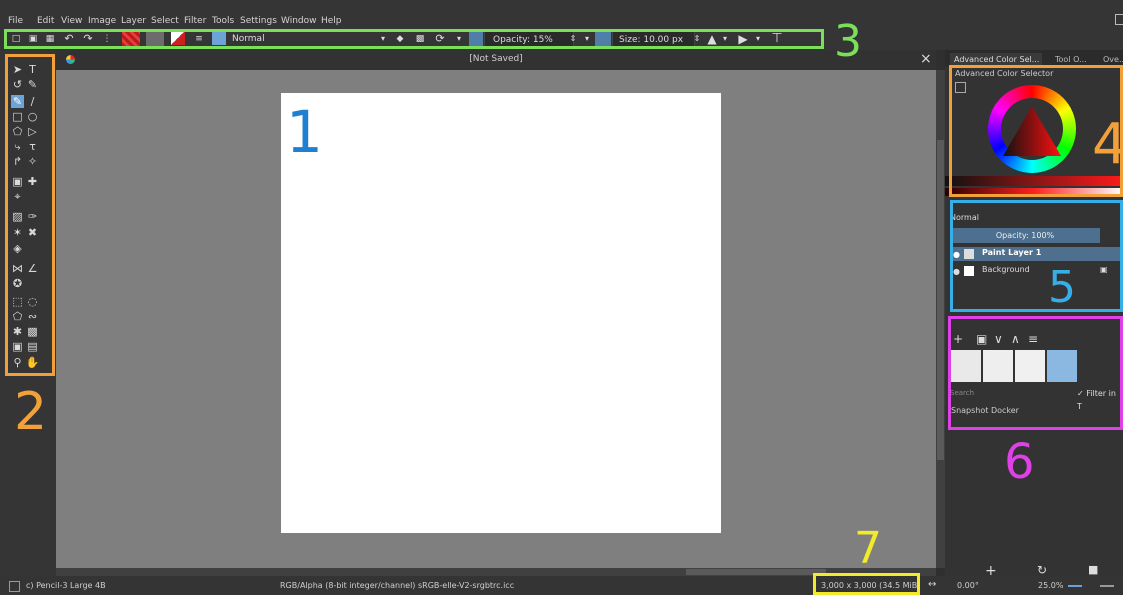 The image size is (1123, 595). I want to click on menu-tools: Tools, so click(223, 21).